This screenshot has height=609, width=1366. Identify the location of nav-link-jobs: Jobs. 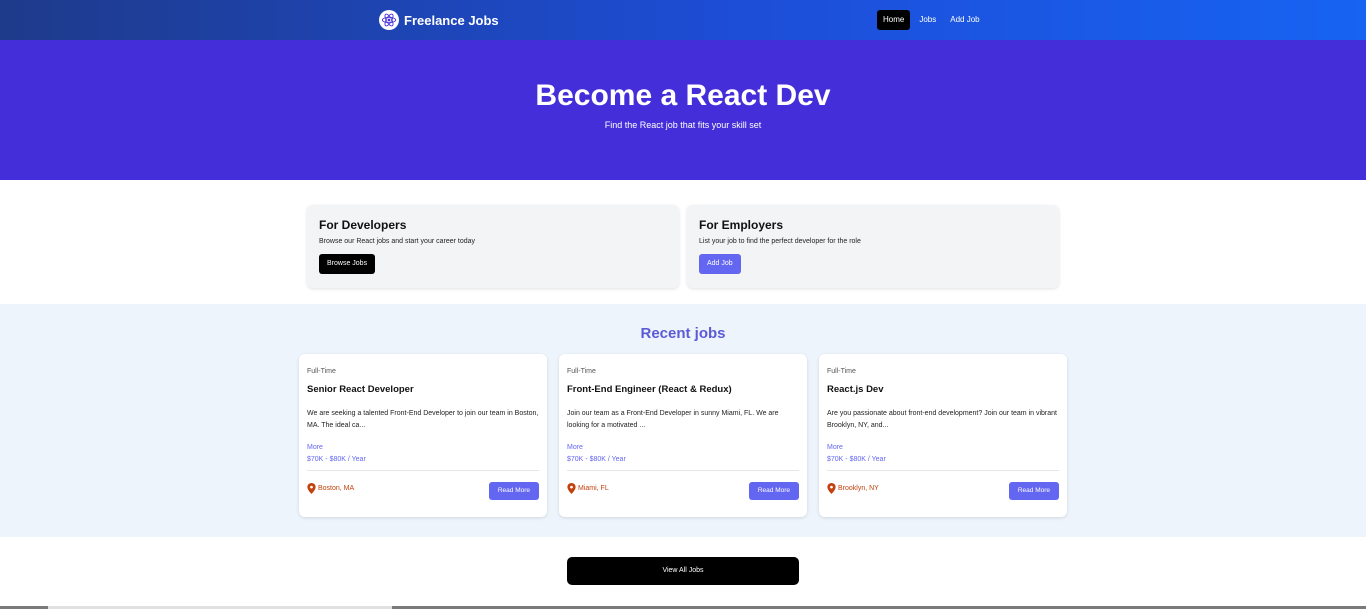
(927, 20).